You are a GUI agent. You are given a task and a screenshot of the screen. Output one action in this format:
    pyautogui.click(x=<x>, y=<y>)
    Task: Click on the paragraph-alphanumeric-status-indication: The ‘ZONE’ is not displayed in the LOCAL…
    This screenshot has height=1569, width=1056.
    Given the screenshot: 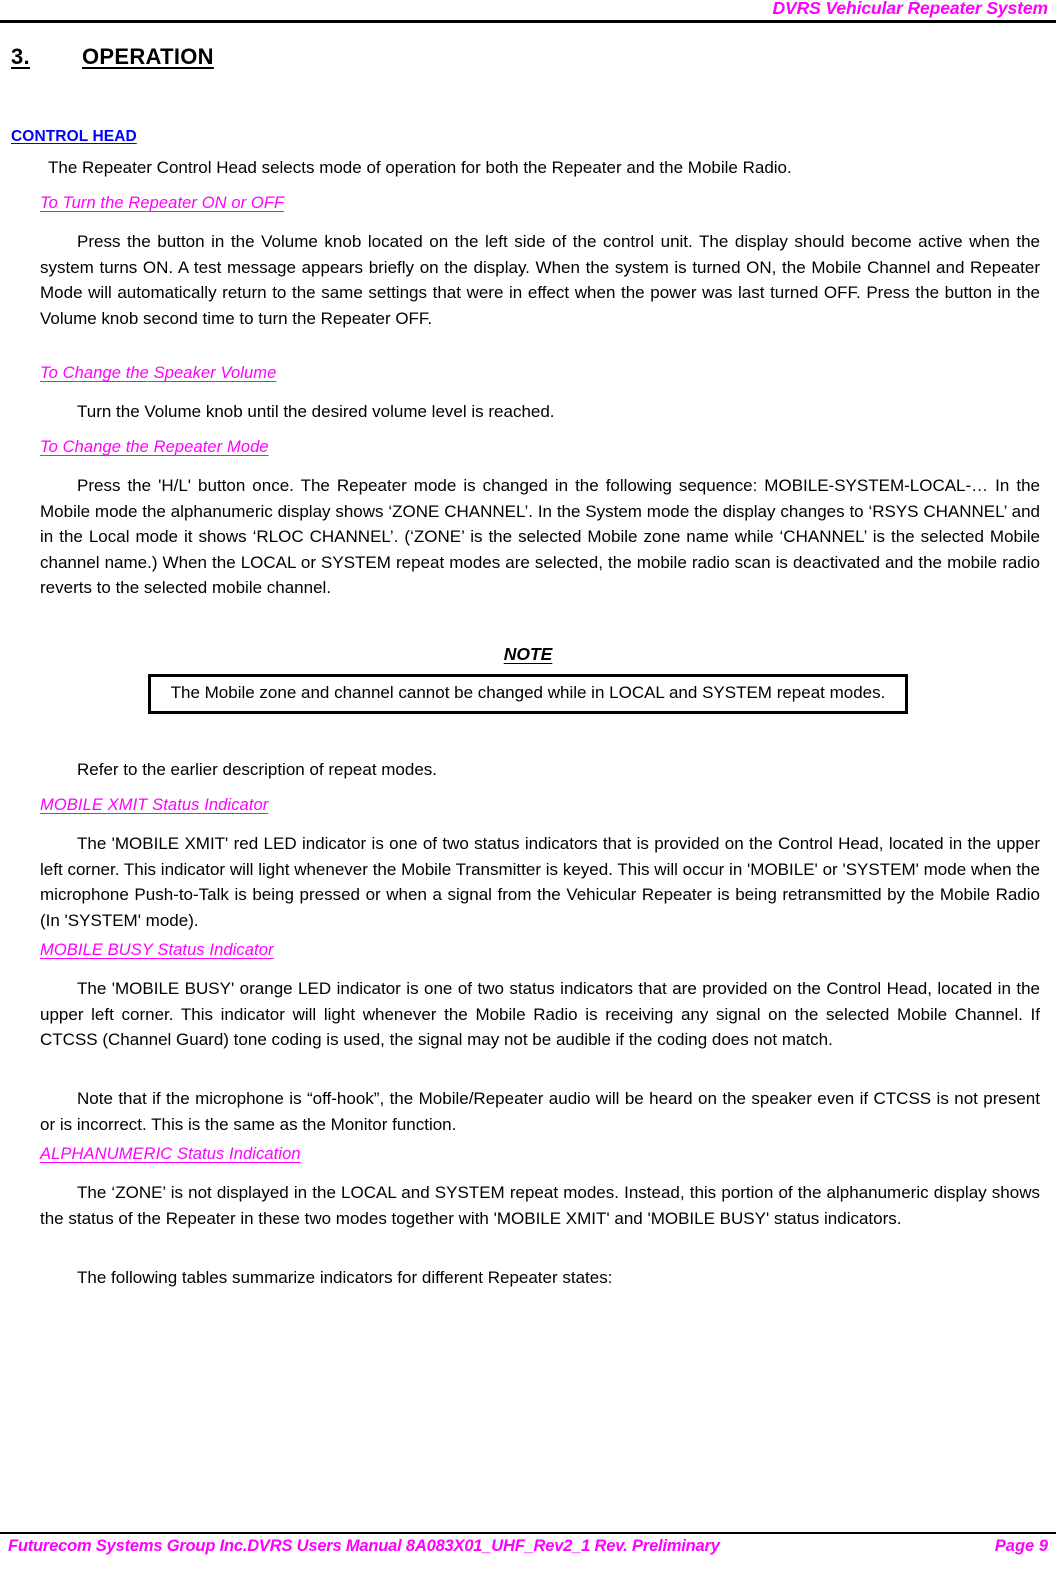 What is the action you would take?
    pyautogui.click(x=540, y=1205)
    